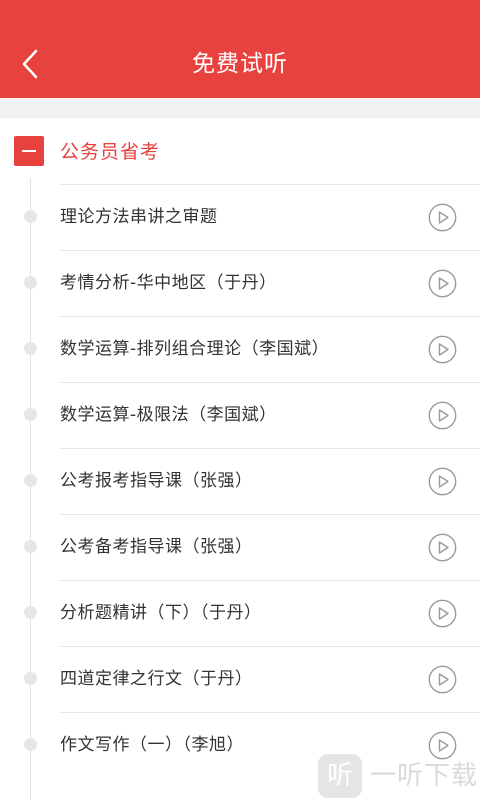 This screenshot has width=480, height=800. I want to click on lesson-item: 四道定律之行文（于丹）, so click(240, 679).